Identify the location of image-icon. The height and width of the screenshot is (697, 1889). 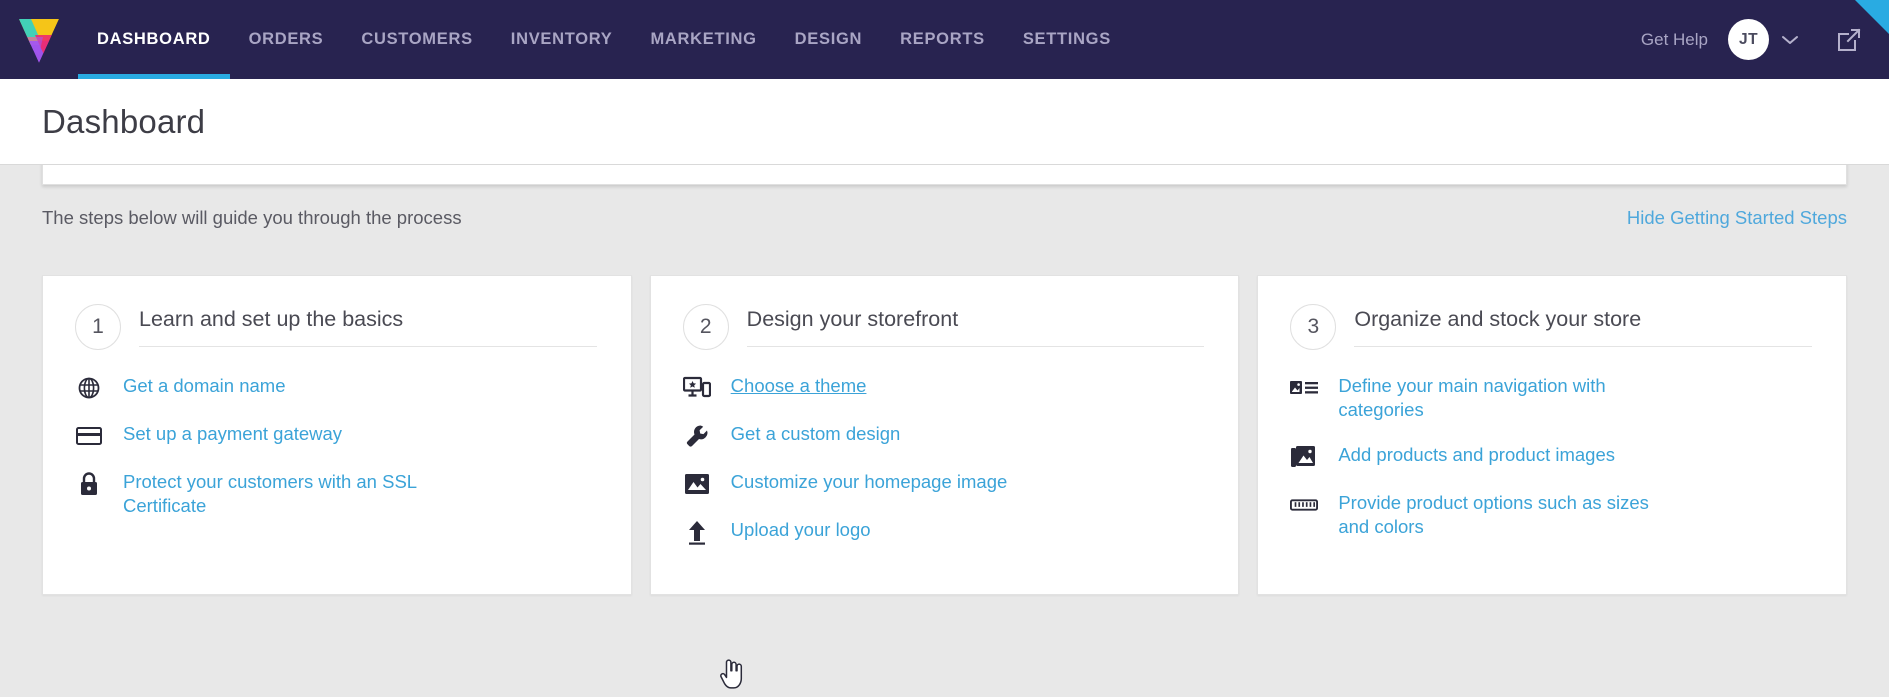
(697, 483).